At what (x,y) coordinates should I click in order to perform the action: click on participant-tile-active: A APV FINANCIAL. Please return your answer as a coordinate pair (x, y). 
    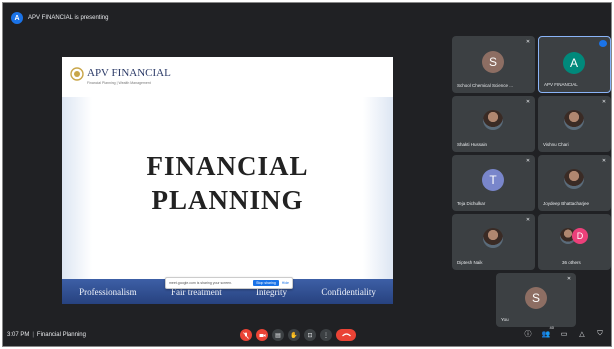
    Looking at the image, I should click on (574, 64).